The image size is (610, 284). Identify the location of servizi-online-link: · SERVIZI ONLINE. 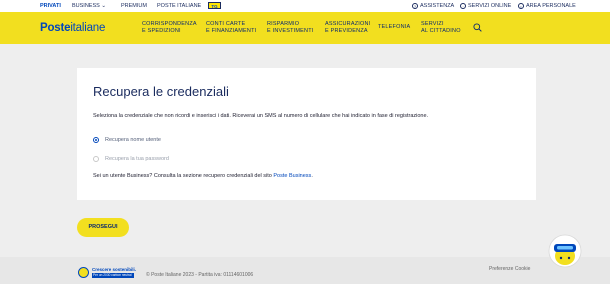
(485, 6).